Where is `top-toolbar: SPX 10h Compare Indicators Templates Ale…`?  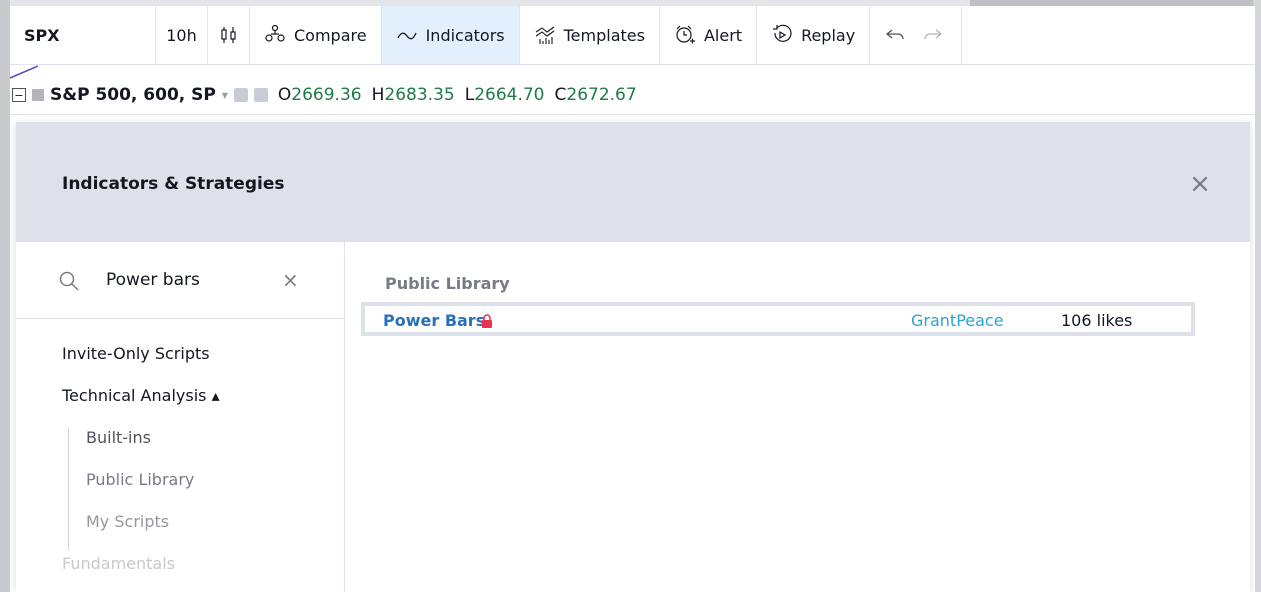 top-toolbar: SPX 10h Compare Indicators Templates Ale… is located at coordinates (632, 35).